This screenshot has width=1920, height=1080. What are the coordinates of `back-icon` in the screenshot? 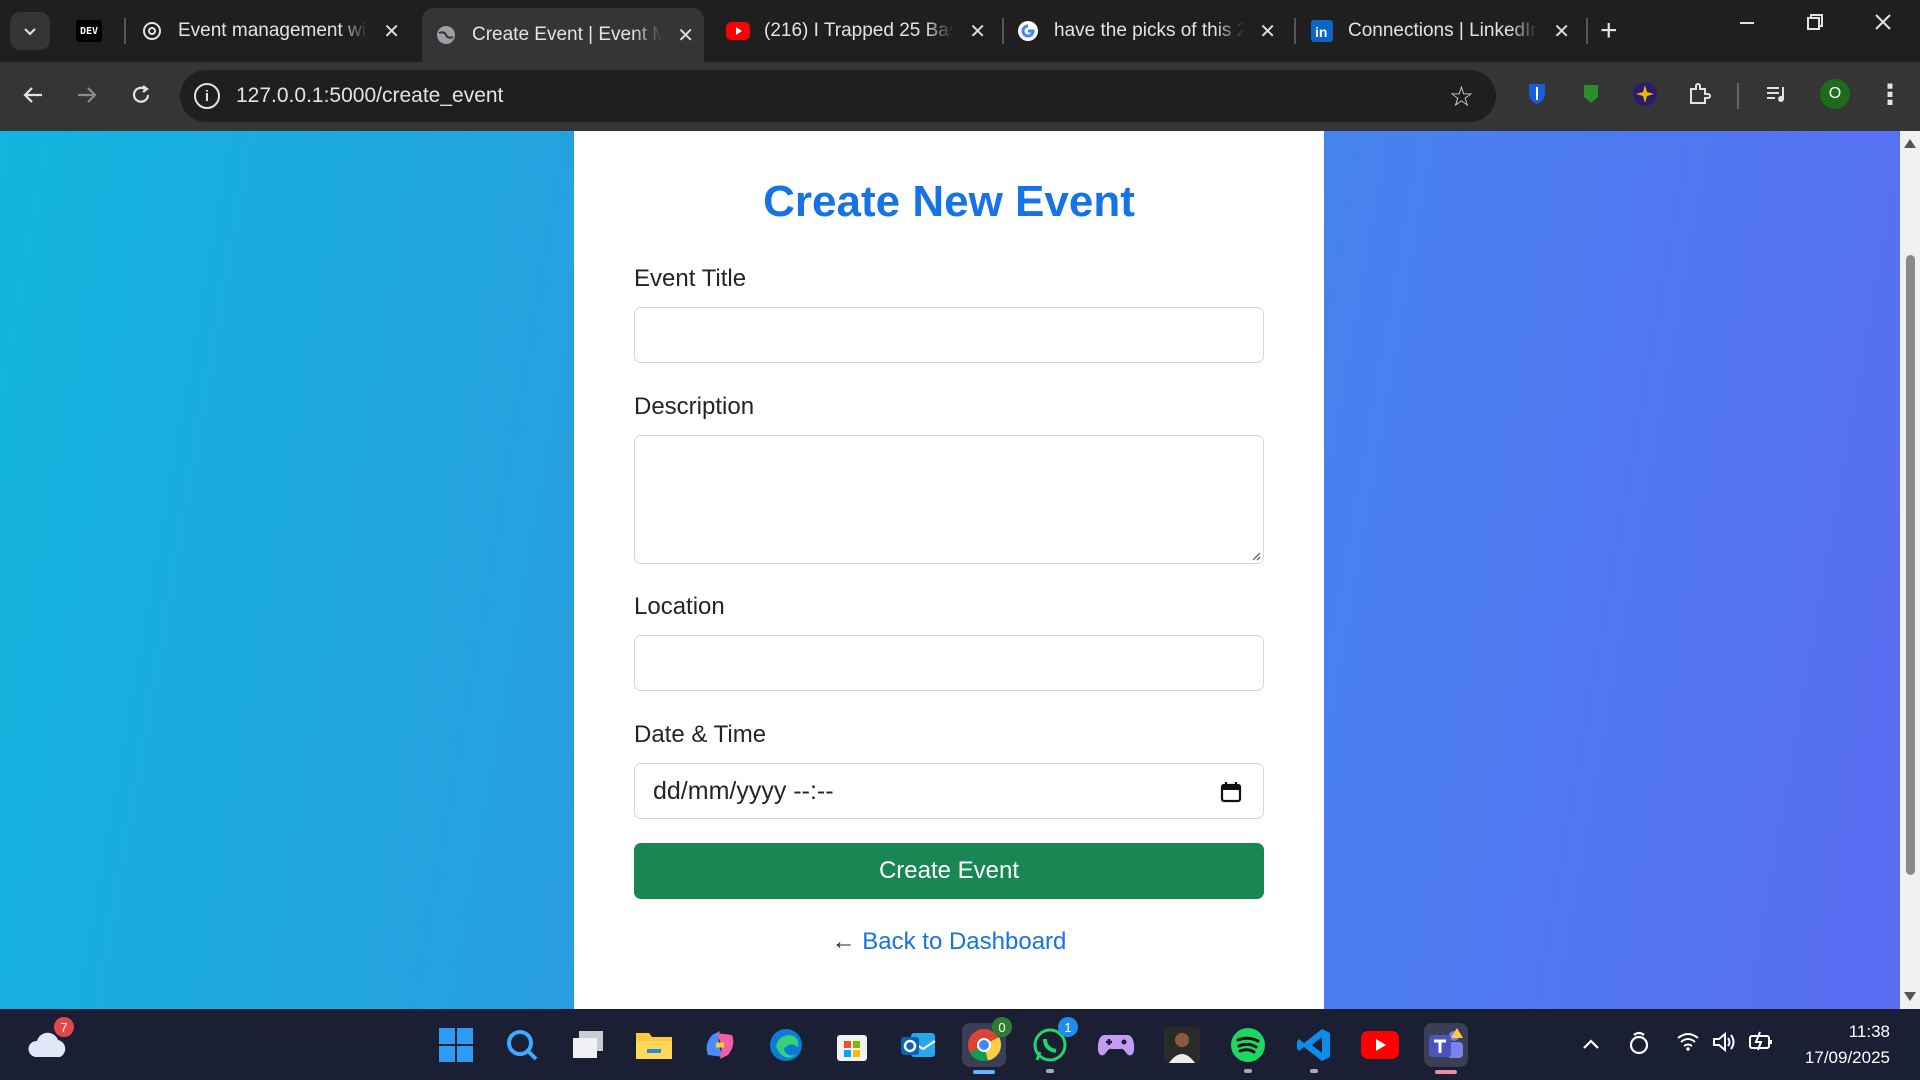 It's located at (33, 95).